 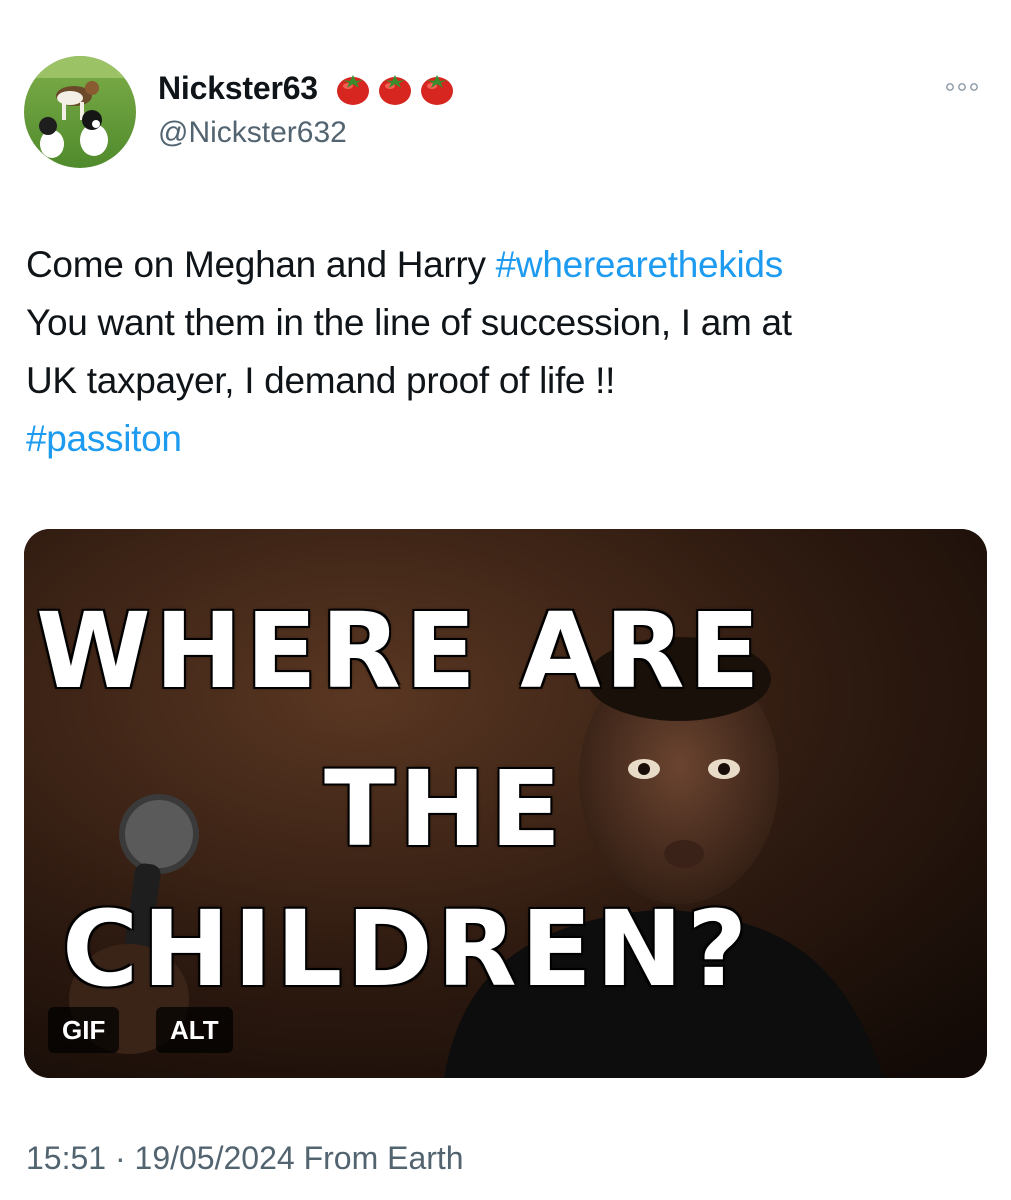 I want to click on tweet-text-segment: Come on Meghan and Harry, so click(x=261, y=264).